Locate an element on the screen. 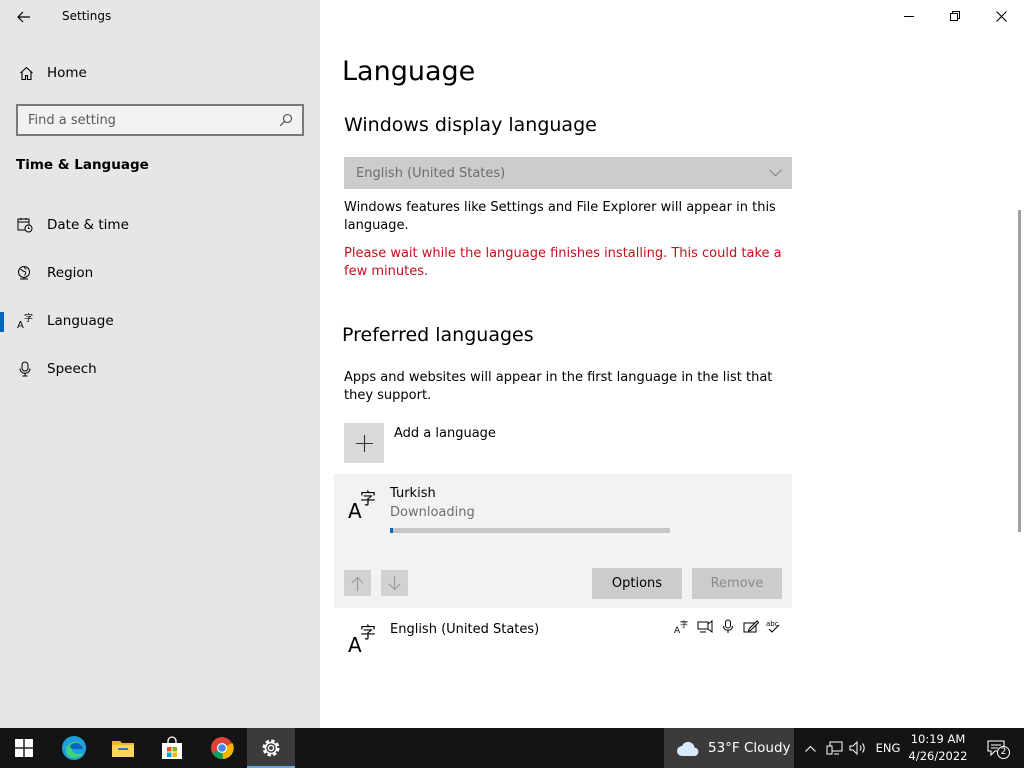 The height and width of the screenshot is (768, 1024). restore-button is located at coordinates (955, 16).